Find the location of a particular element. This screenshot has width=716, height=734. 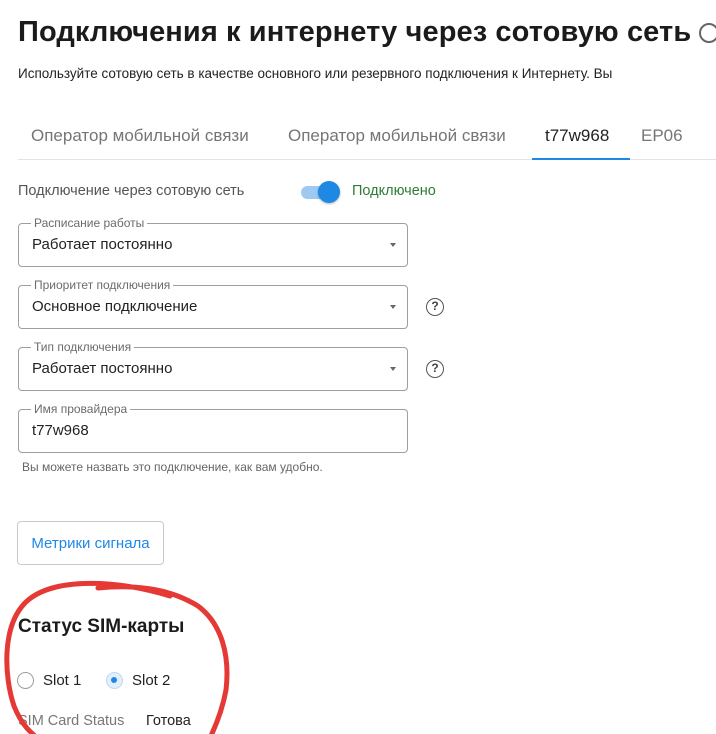

sim-card-status-label: SIM Card Status is located at coordinates (71, 721).